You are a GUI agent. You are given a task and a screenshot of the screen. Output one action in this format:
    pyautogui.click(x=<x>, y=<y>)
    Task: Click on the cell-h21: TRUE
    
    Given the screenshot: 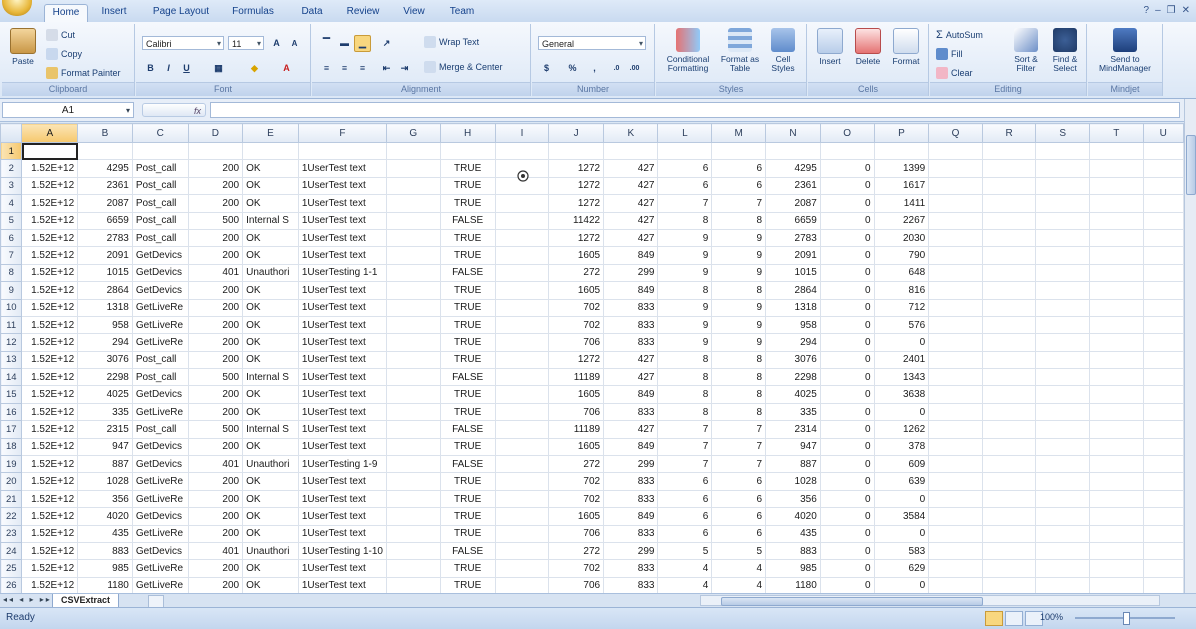 What is the action you would take?
    pyautogui.click(x=467, y=499)
    